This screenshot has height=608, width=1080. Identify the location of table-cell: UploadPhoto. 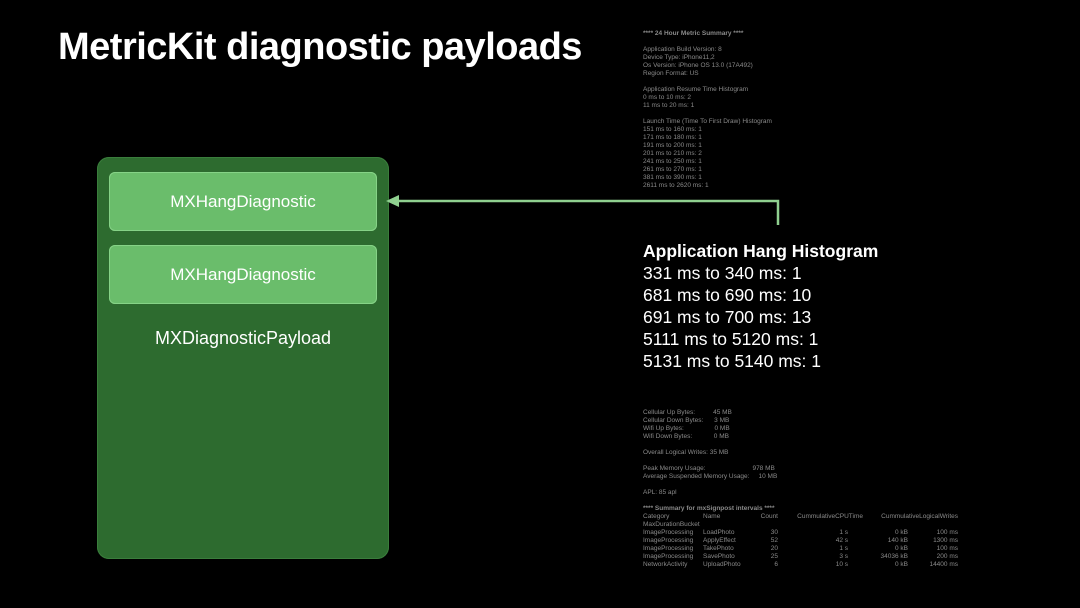
(722, 564).